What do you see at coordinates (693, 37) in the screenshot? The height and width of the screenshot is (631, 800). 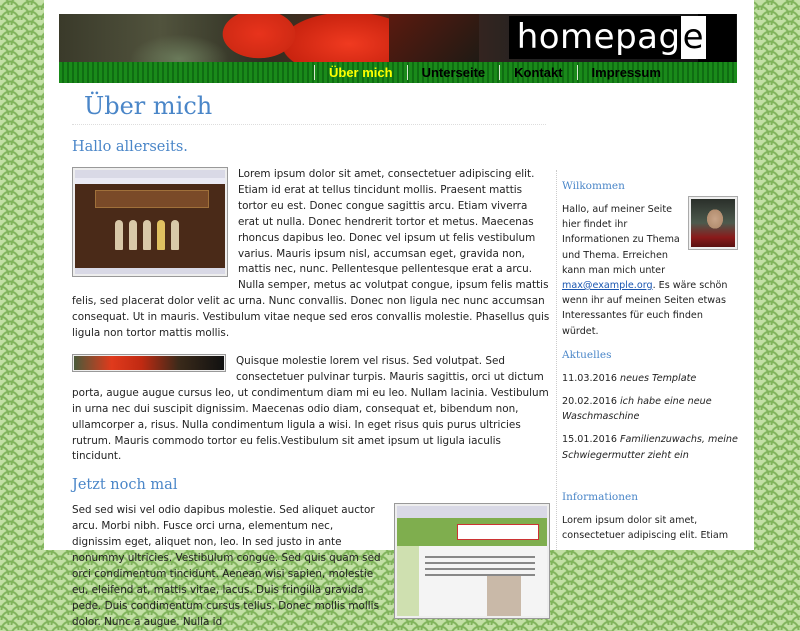 I see `site-title-last-letter: e` at bounding box center [693, 37].